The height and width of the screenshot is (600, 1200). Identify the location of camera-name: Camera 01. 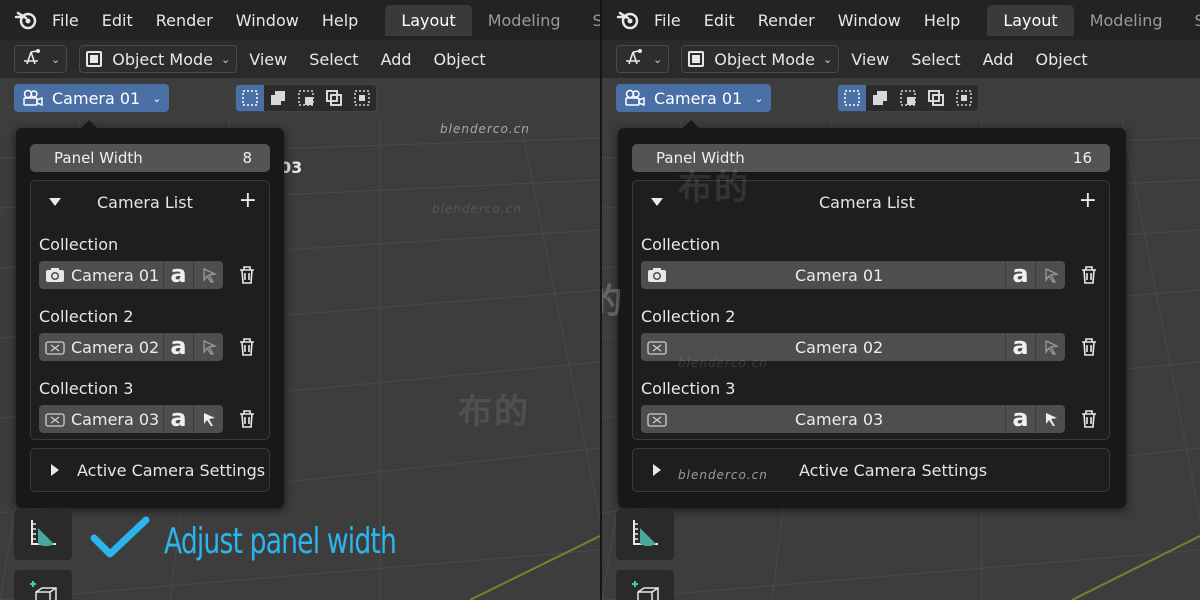
(115, 275).